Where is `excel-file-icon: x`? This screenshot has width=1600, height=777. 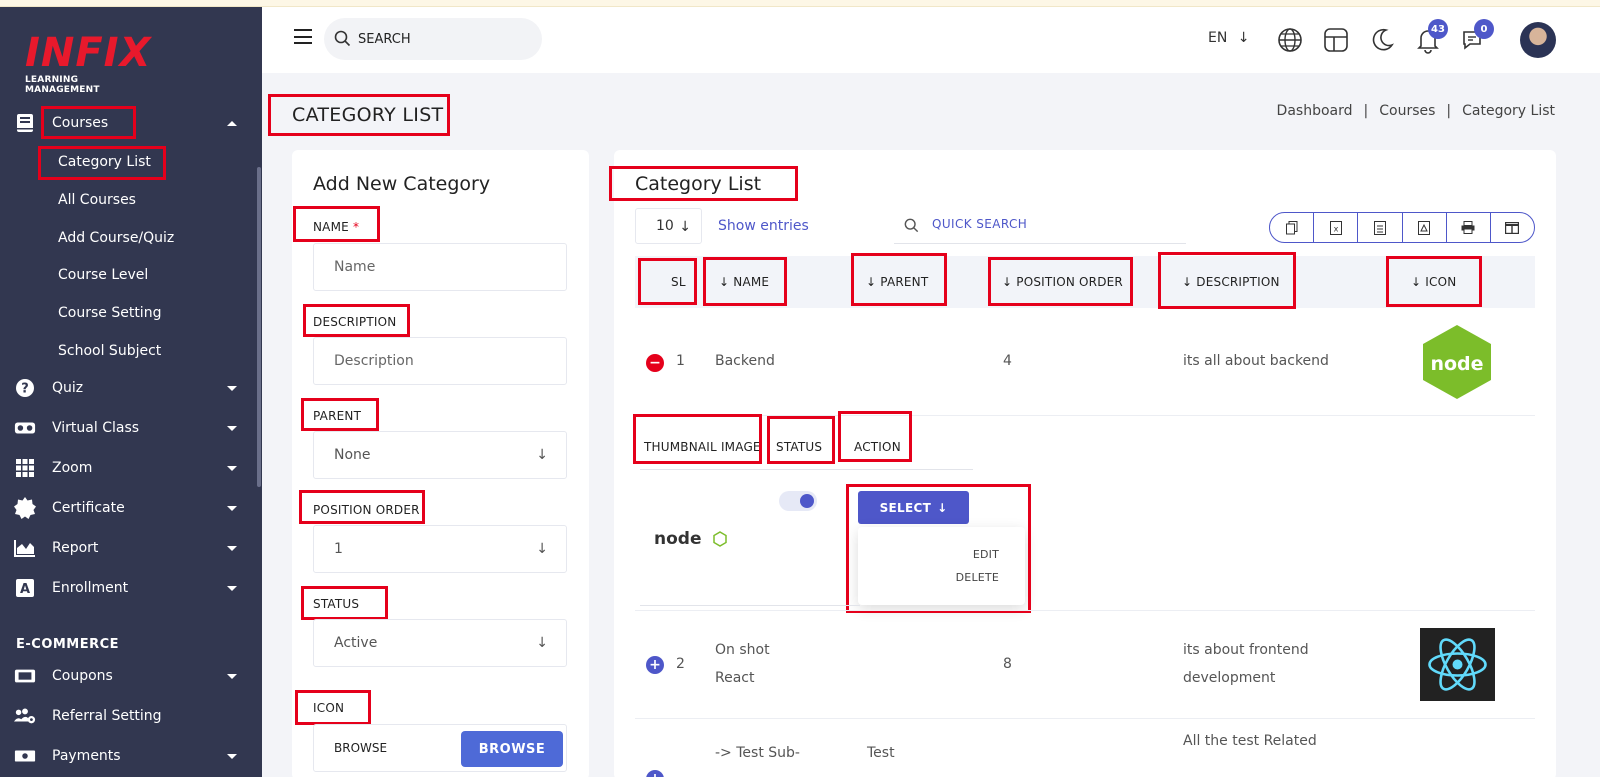
excel-file-icon: x is located at coordinates (1335, 227).